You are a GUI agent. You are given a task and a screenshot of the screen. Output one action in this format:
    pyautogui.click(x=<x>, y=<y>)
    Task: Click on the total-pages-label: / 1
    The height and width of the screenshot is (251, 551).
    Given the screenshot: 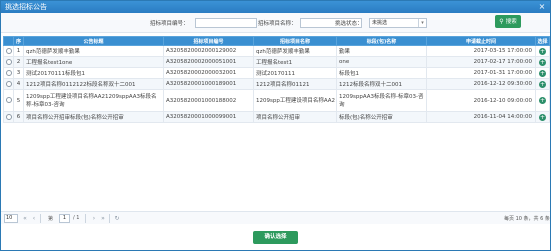 What is the action you would take?
    pyautogui.click(x=76, y=218)
    